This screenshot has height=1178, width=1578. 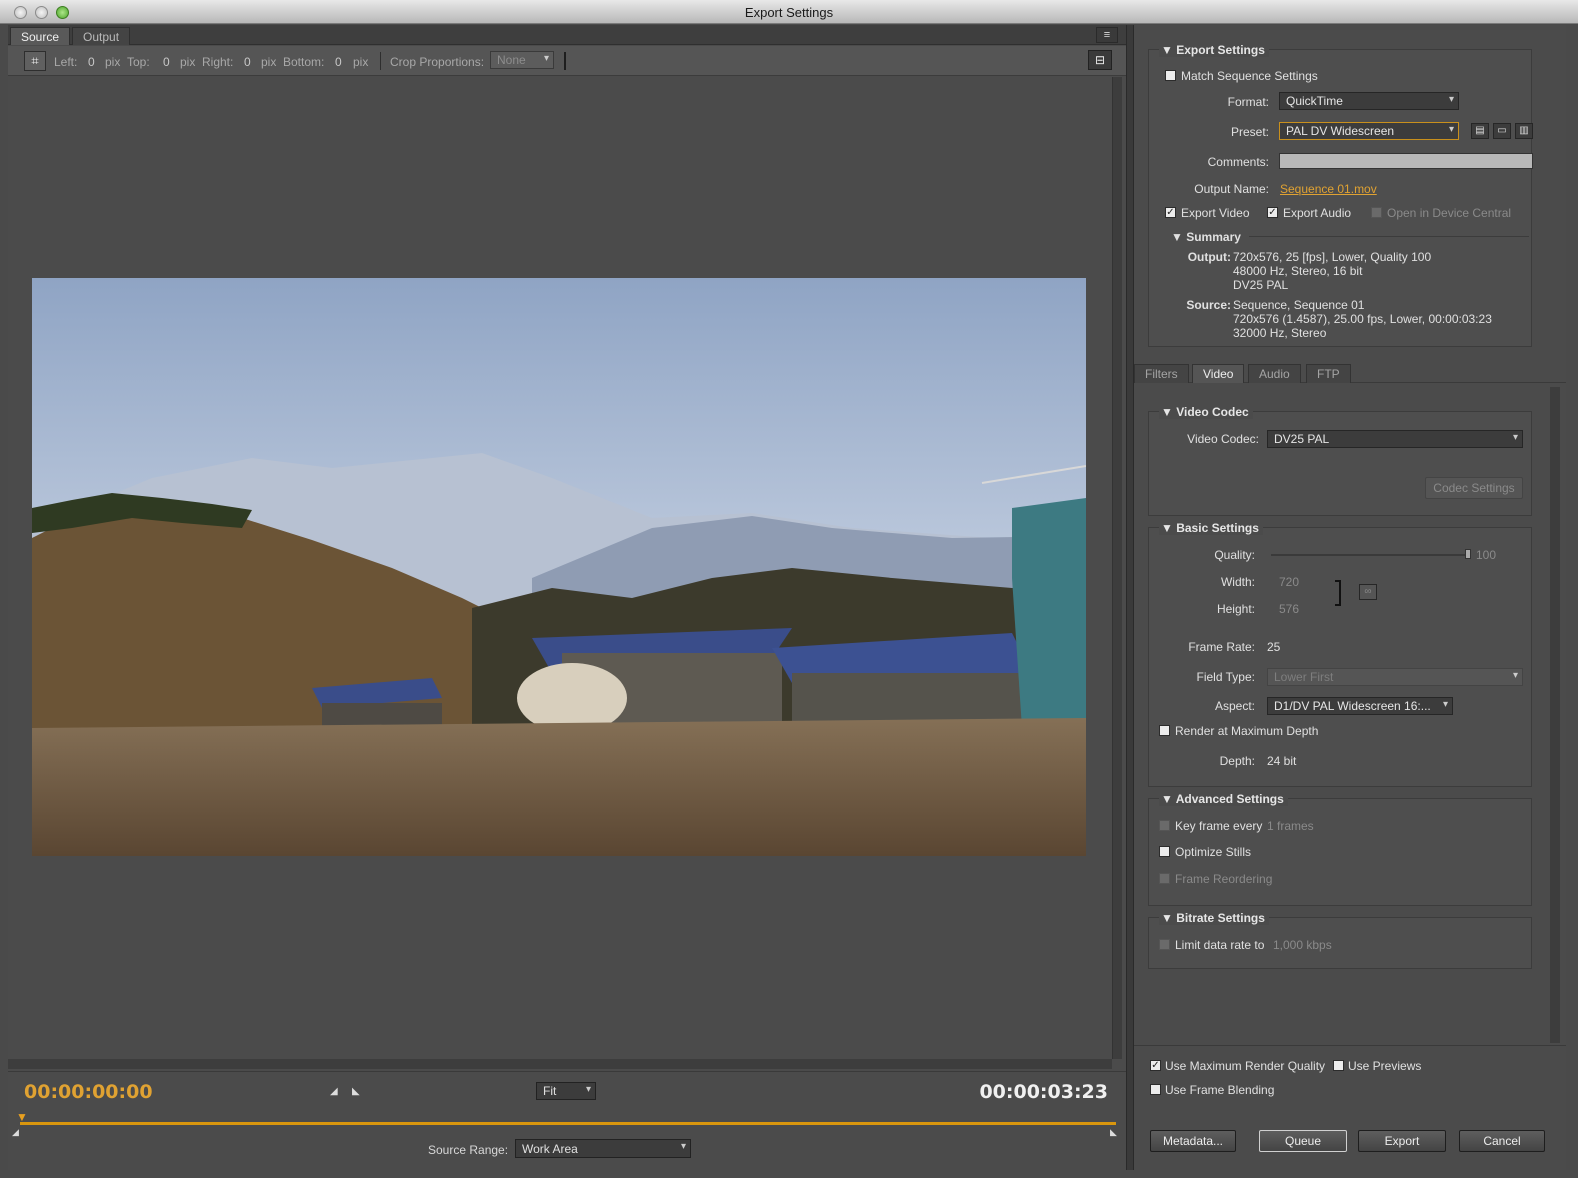 What do you see at coordinates (1117, 568) in the screenshot?
I see `preview-vertical-scrollbar` at bounding box center [1117, 568].